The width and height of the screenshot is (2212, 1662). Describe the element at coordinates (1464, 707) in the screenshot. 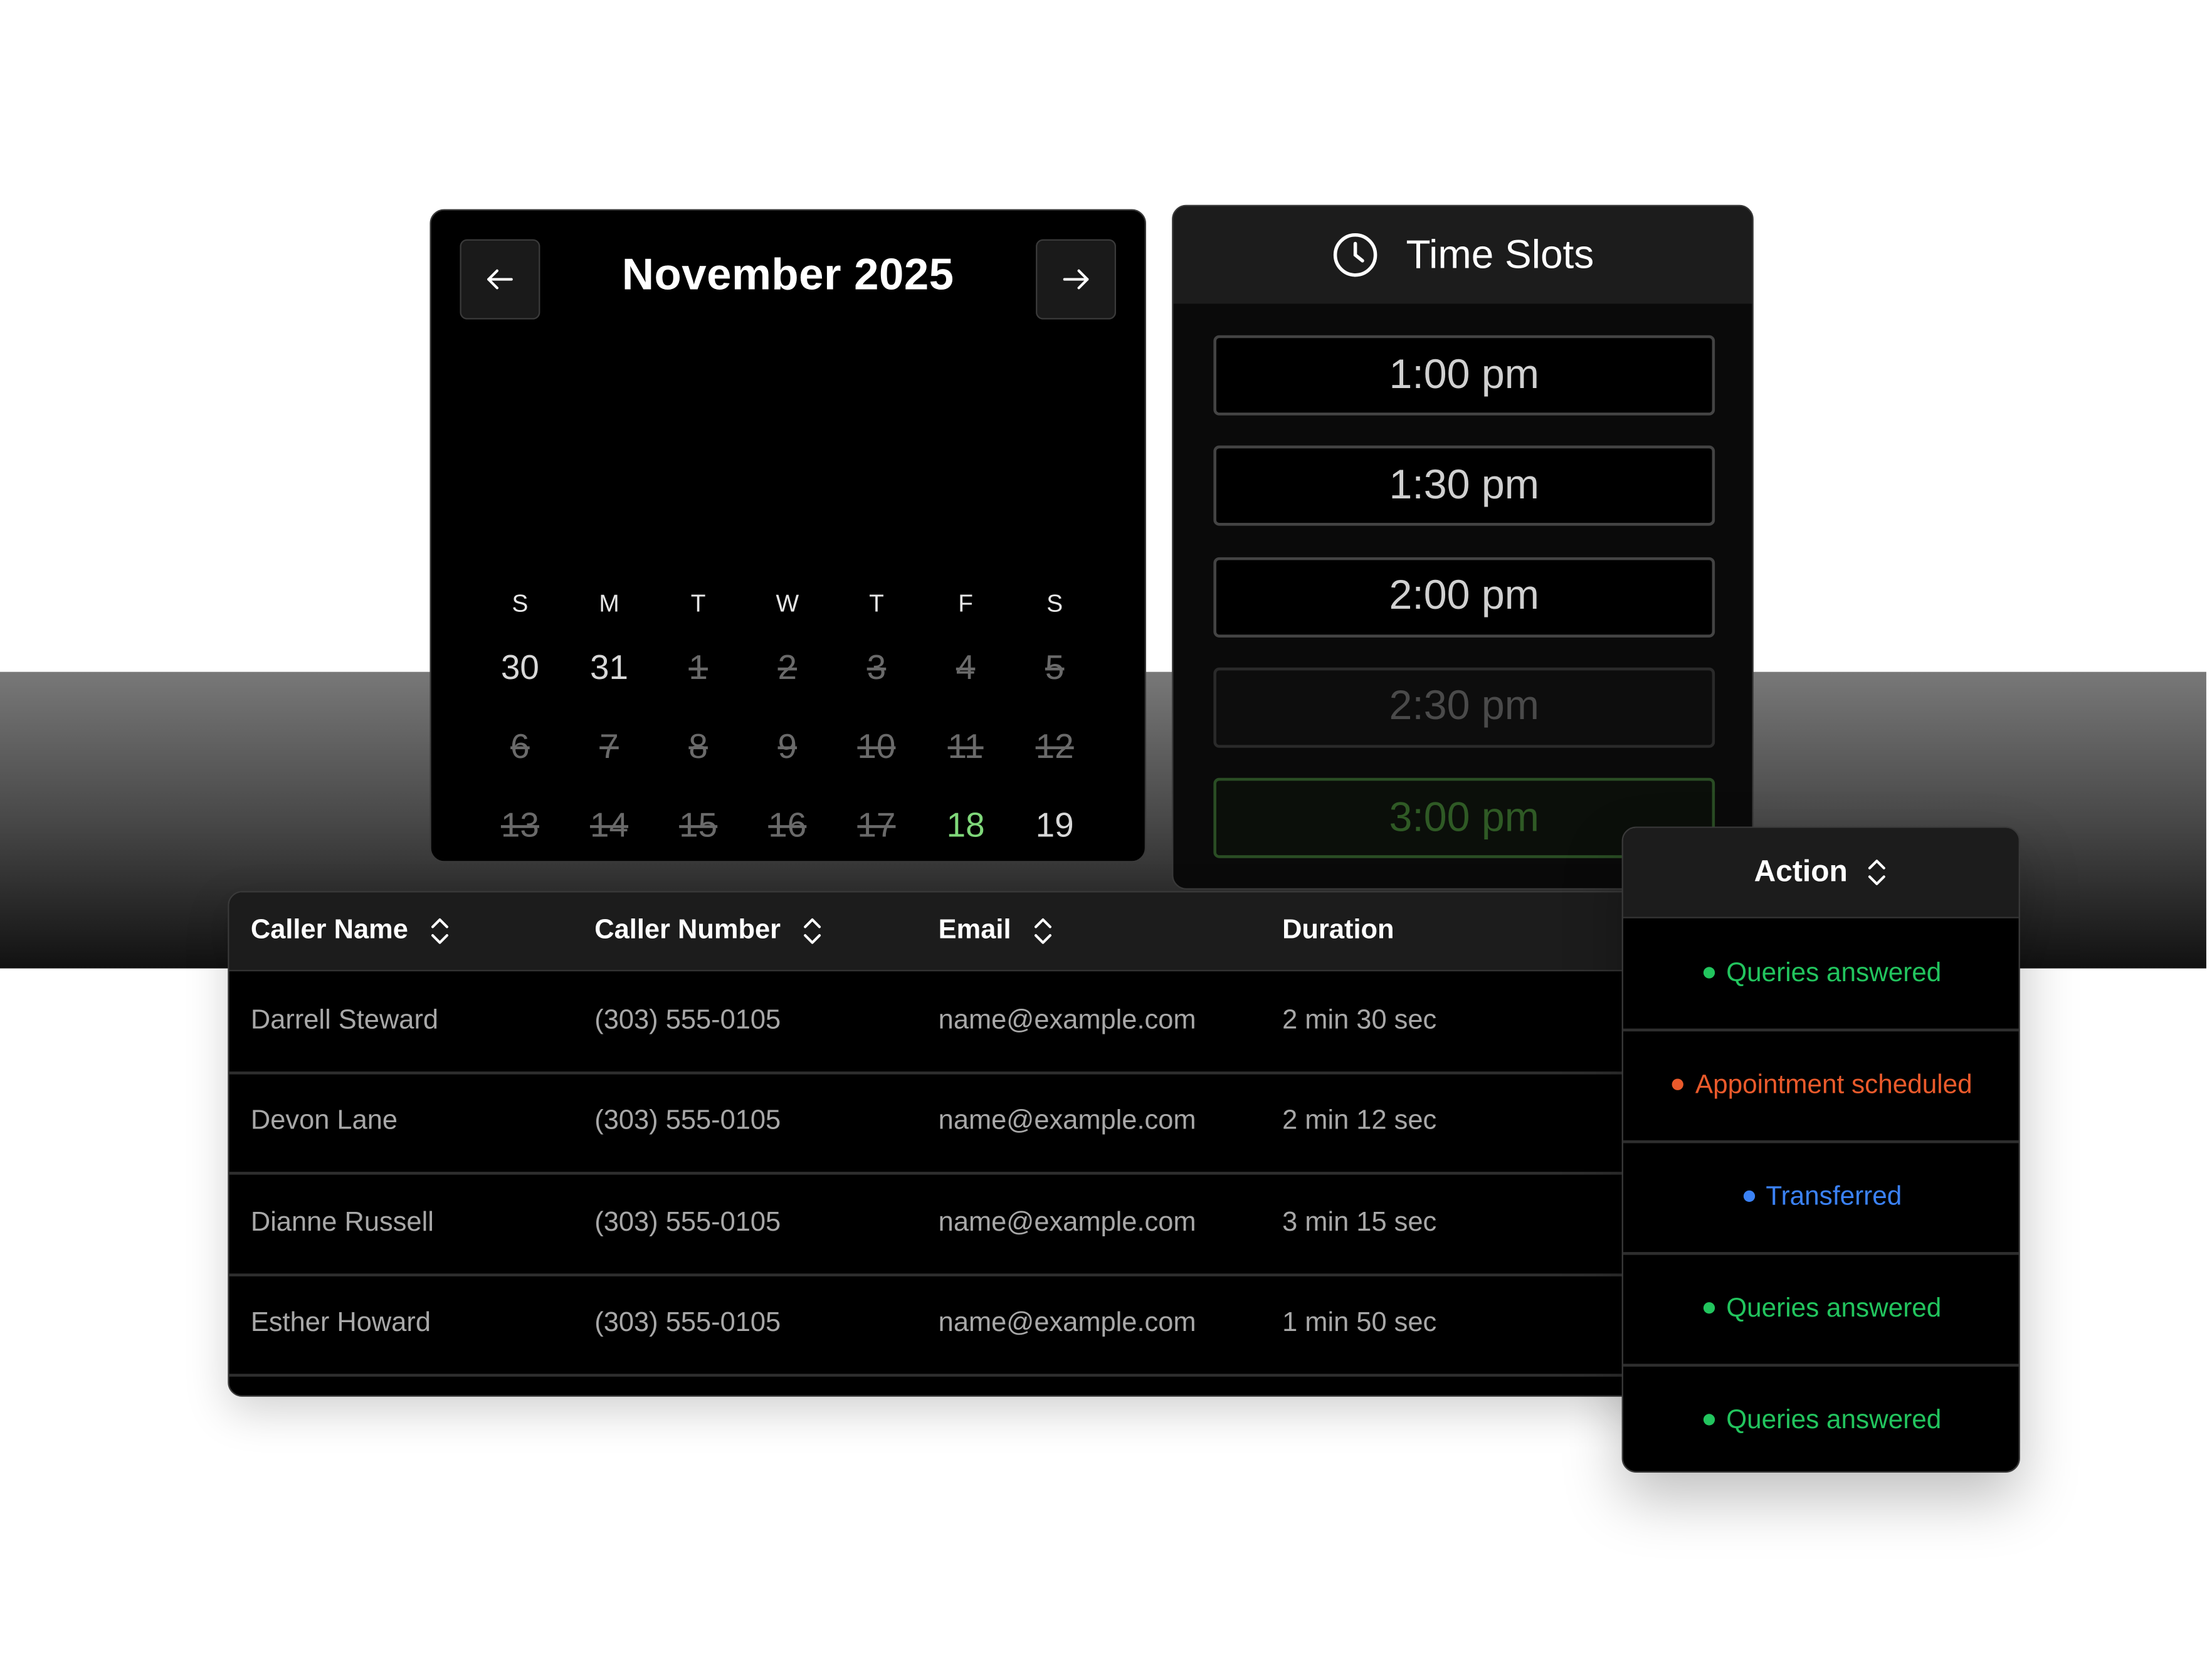

I see `time-slot-button: 2:30 pm` at that location.